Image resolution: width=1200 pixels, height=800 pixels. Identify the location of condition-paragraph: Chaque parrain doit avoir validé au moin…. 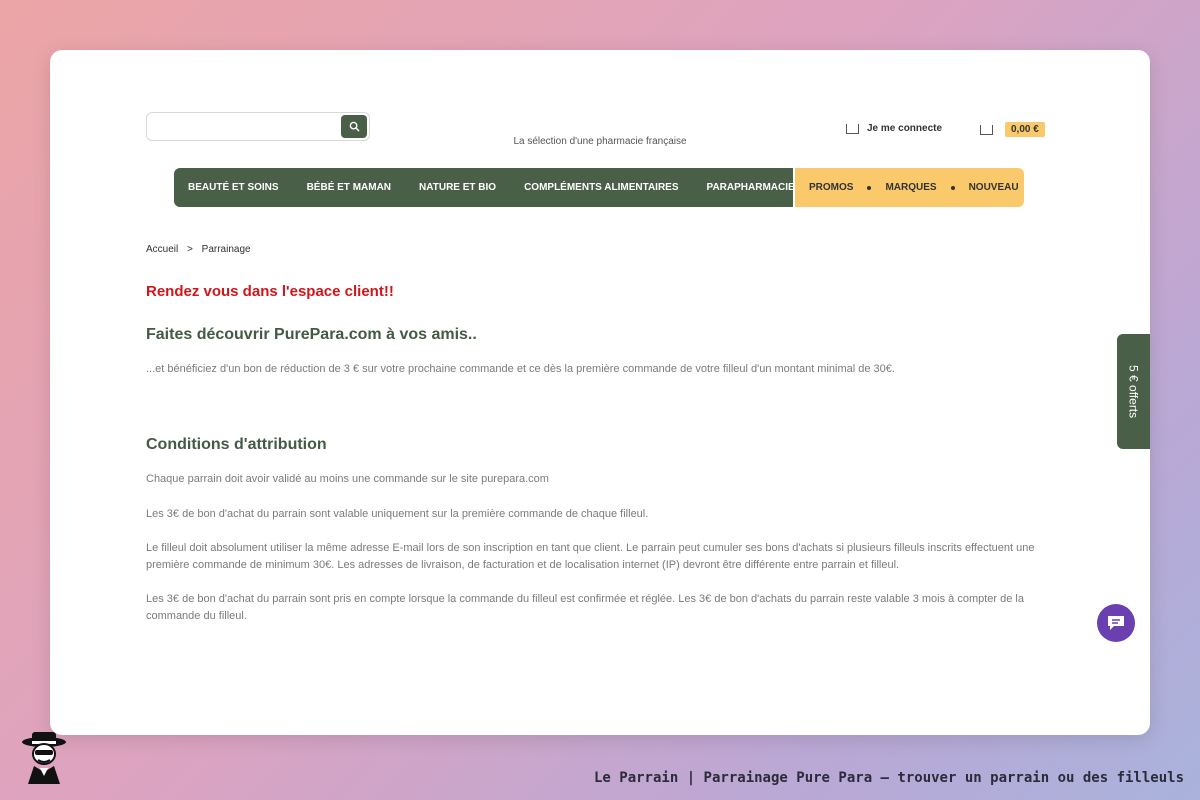
(347, 479).